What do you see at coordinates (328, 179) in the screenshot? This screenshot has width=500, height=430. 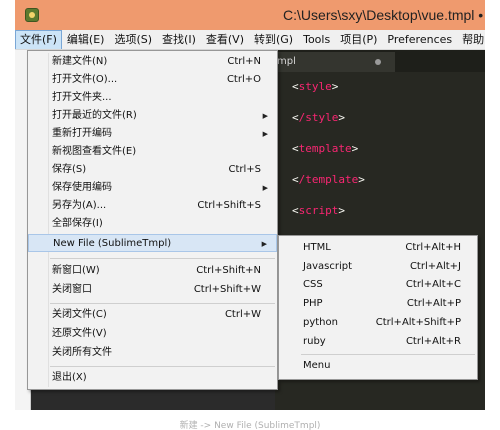 I see `code-line: </template>` at bounding box center [328, 179].